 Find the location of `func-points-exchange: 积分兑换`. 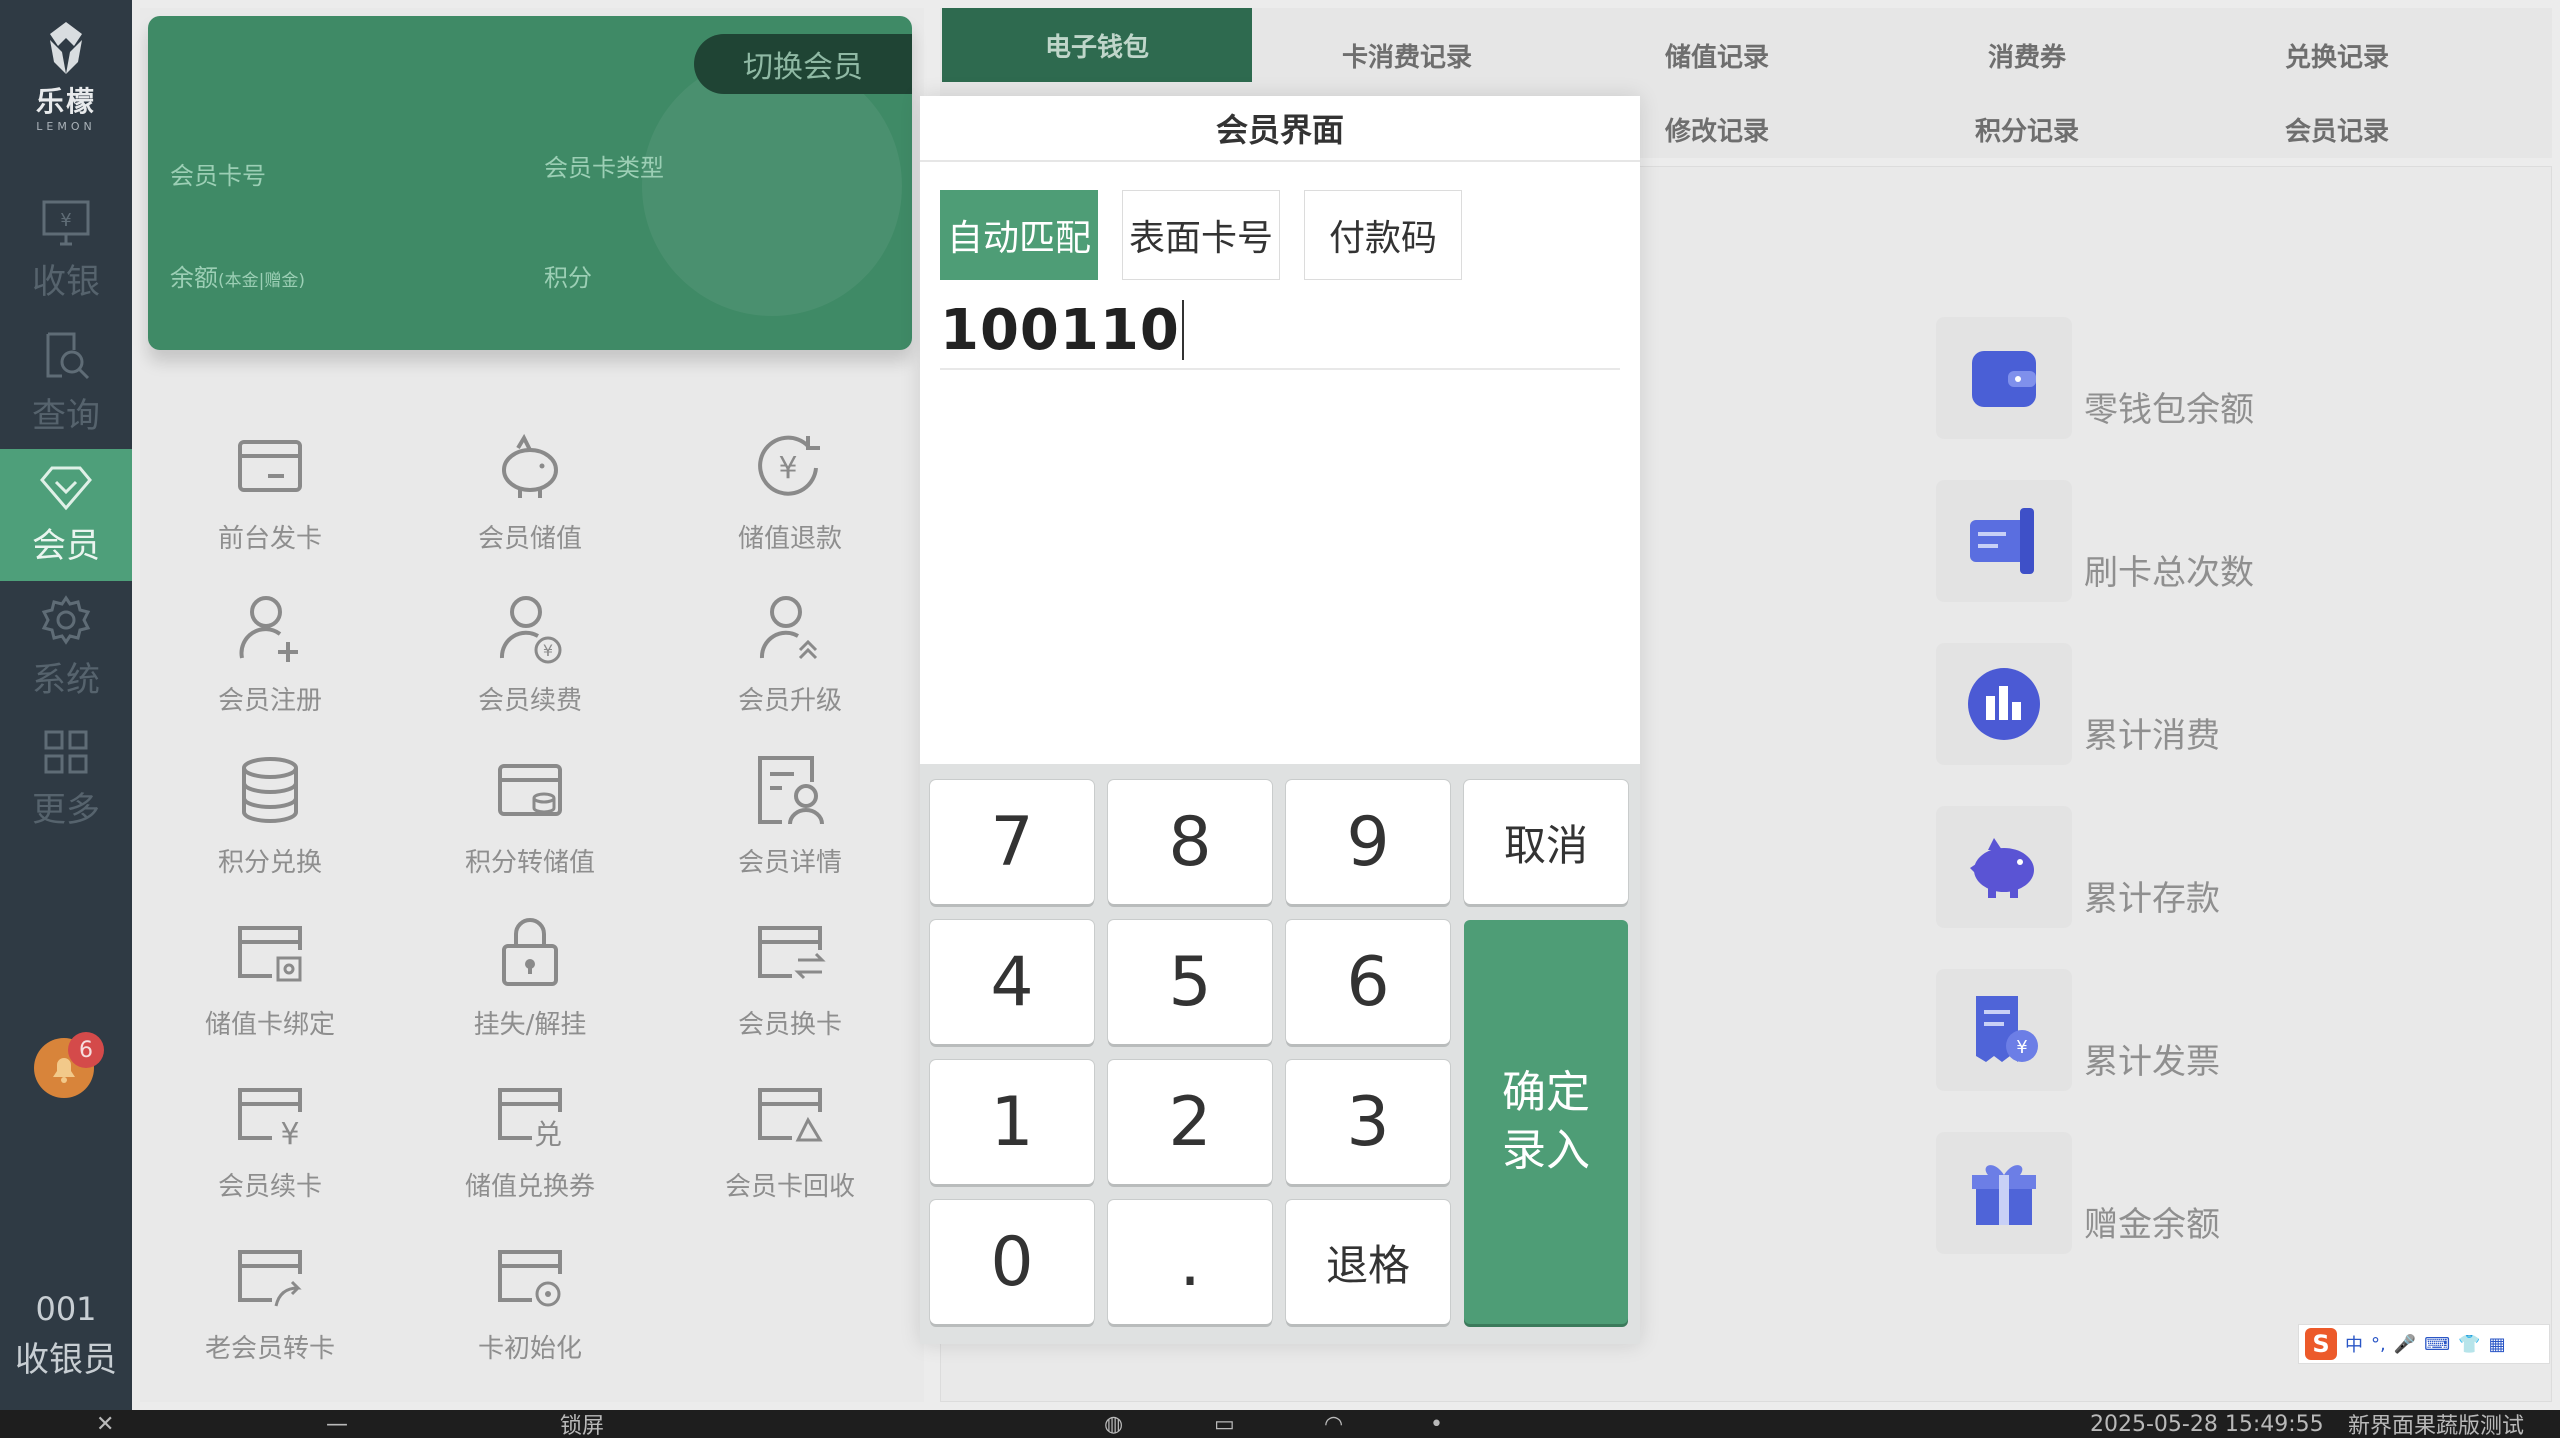

func-points-exchange: 积分兑换 is located at coordinates (270, 818).